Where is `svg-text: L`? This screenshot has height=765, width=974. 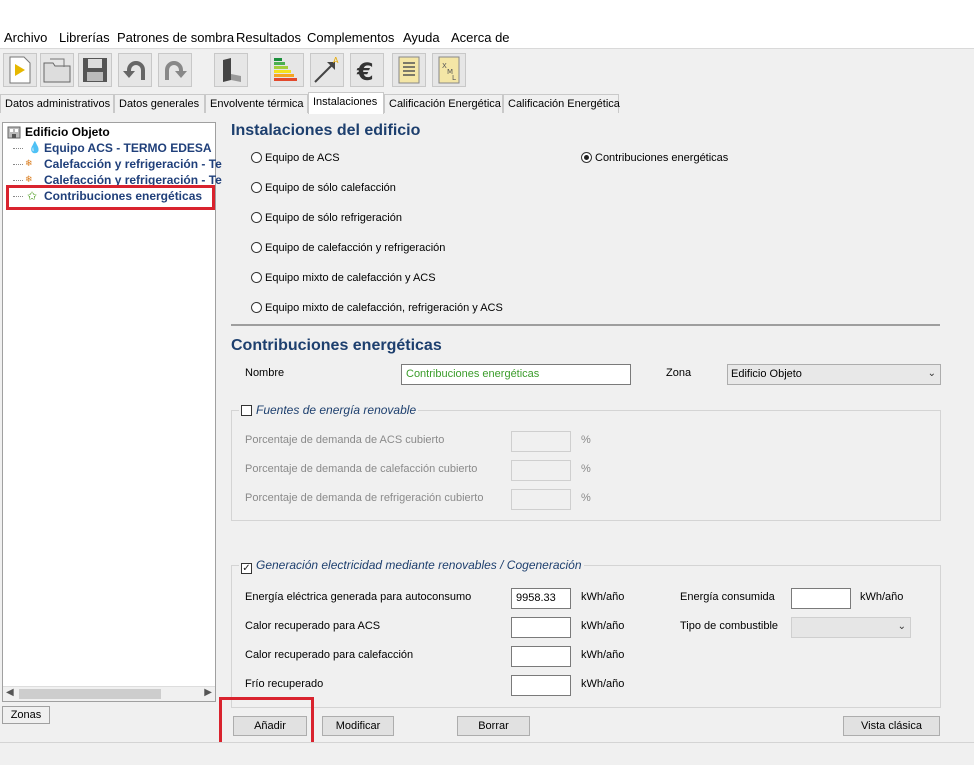 svg-text: L is located at coordinates (454, 78).